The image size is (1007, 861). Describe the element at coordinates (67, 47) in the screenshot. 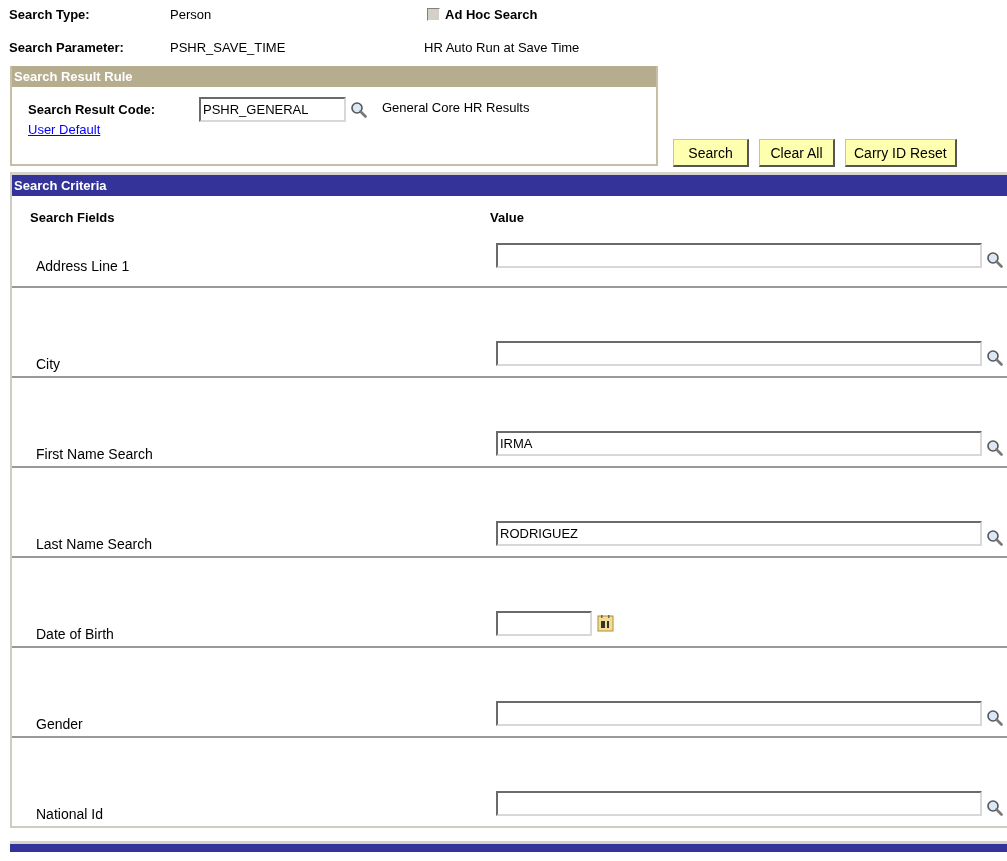

I see `field-label: Search Parameter:` at that location.